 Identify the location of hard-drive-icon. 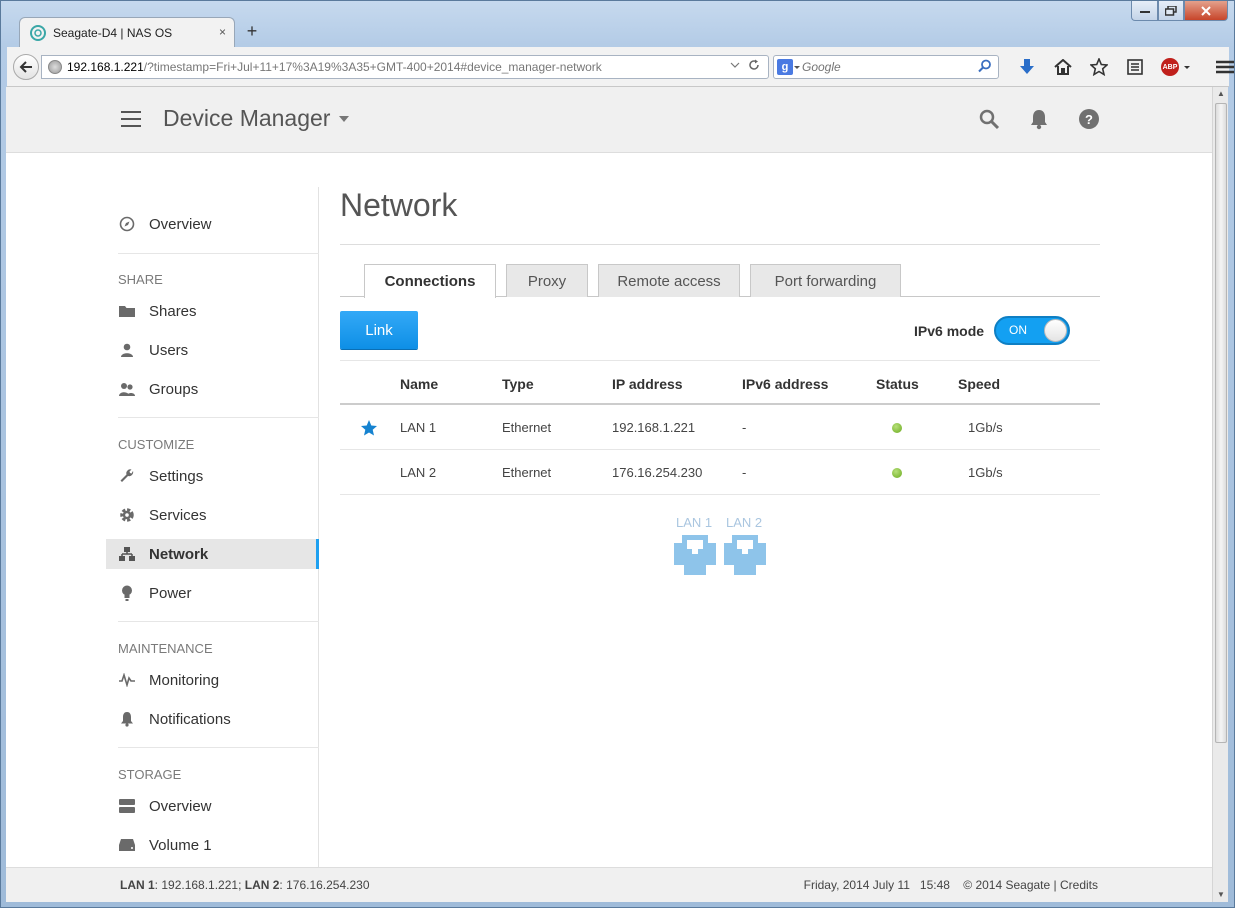
(127, 845).